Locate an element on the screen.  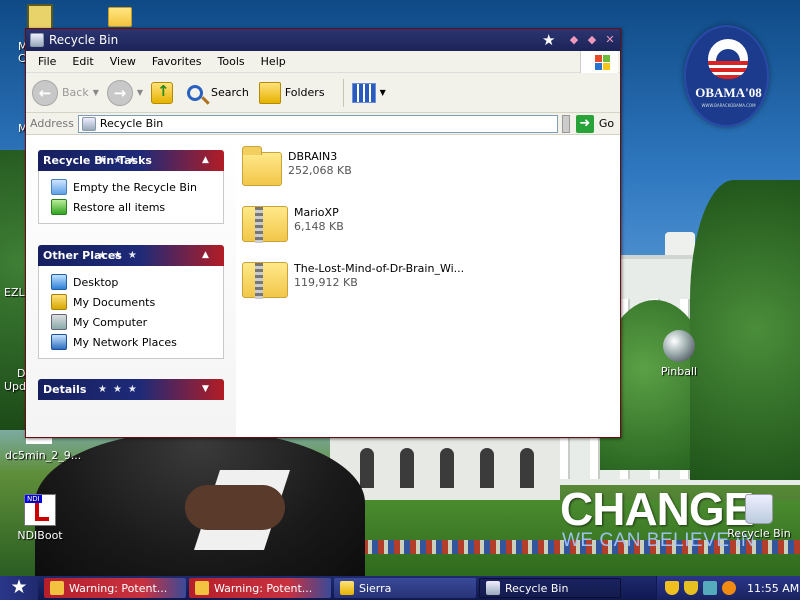
back-dropdown-icon: ▼ is located at coordinates (96, 92).